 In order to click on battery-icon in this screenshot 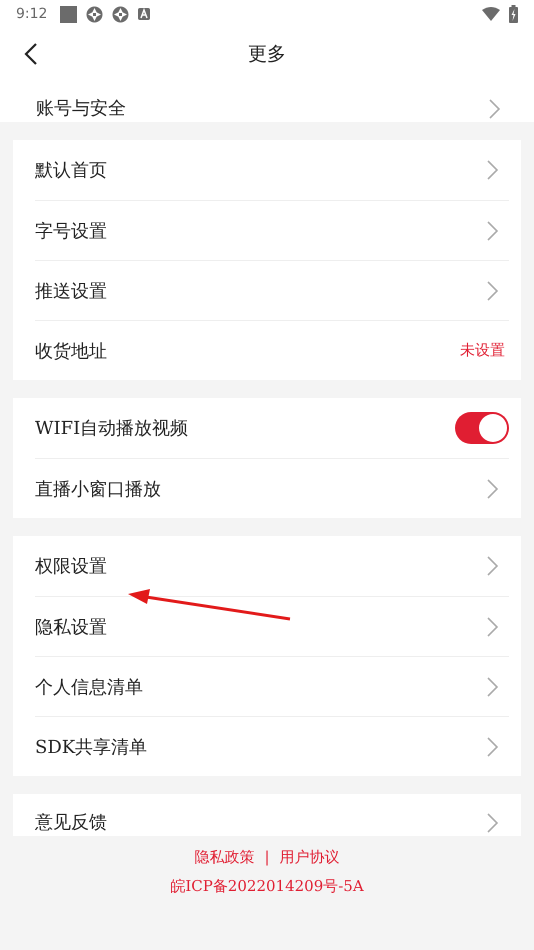, I will do `click(513, 14)`.